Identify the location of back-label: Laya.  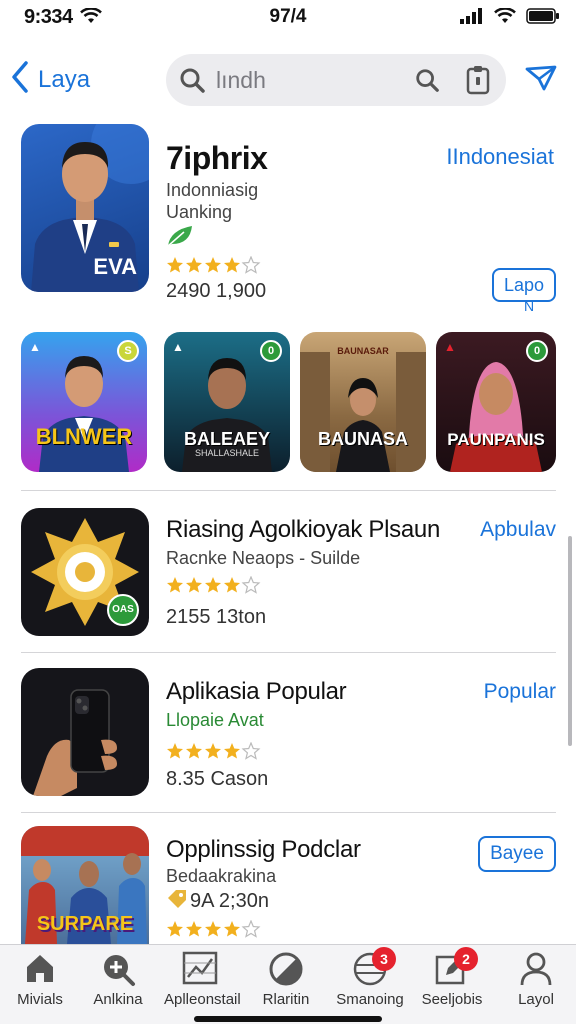
(64, 79).